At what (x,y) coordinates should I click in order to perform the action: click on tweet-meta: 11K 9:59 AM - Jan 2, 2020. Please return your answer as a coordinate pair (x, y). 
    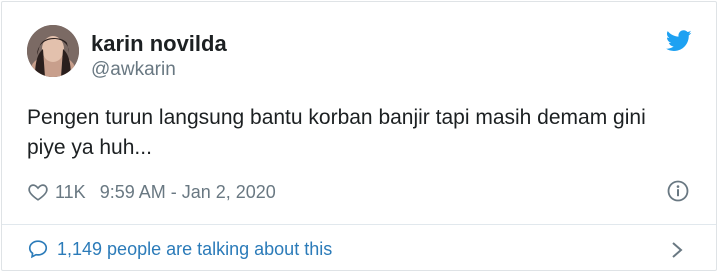
    Looking at the image, I should click on (151, 192).